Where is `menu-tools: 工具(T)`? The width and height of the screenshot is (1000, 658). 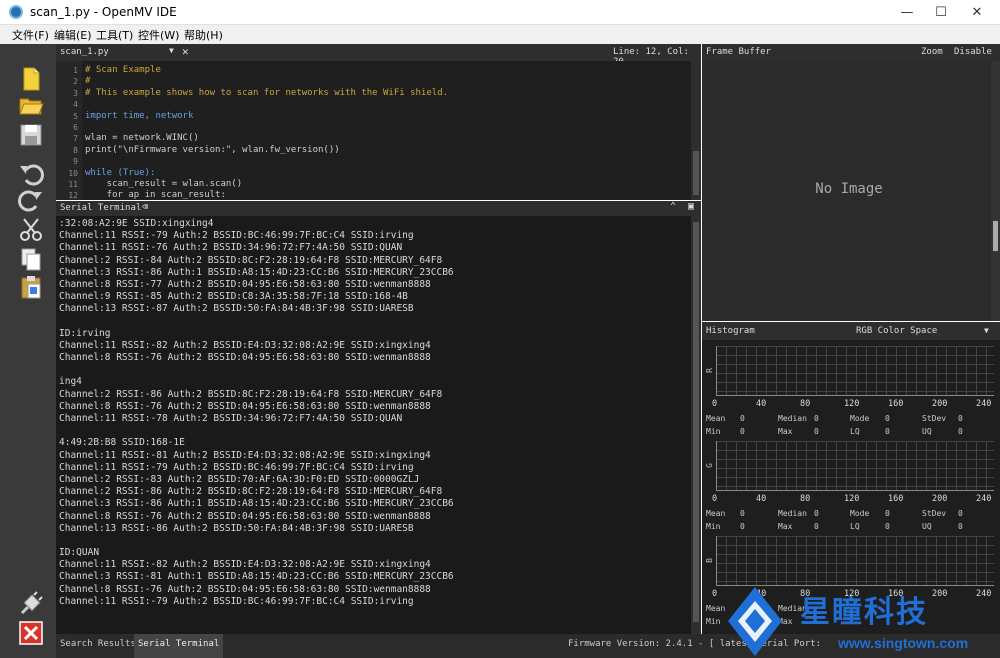 menu-tools: 工具(T) is located at coordinates (114, 35).